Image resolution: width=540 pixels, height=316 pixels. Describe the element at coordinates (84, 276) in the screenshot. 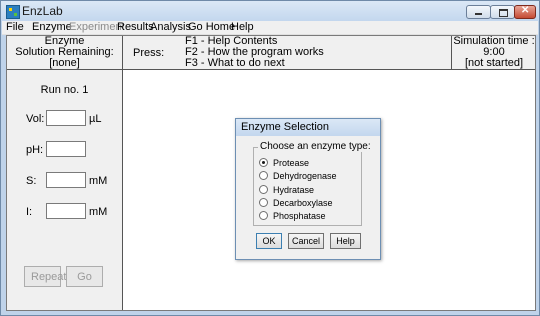

I see `go-button: Go` at that location.